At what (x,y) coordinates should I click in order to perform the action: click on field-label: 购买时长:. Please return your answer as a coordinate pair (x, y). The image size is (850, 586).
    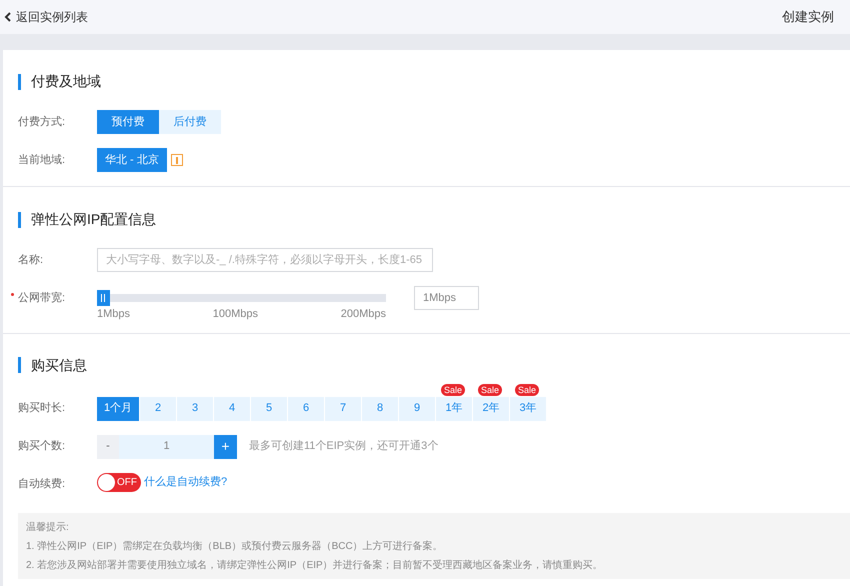
    Looking at the image, I should click on (42, 408).